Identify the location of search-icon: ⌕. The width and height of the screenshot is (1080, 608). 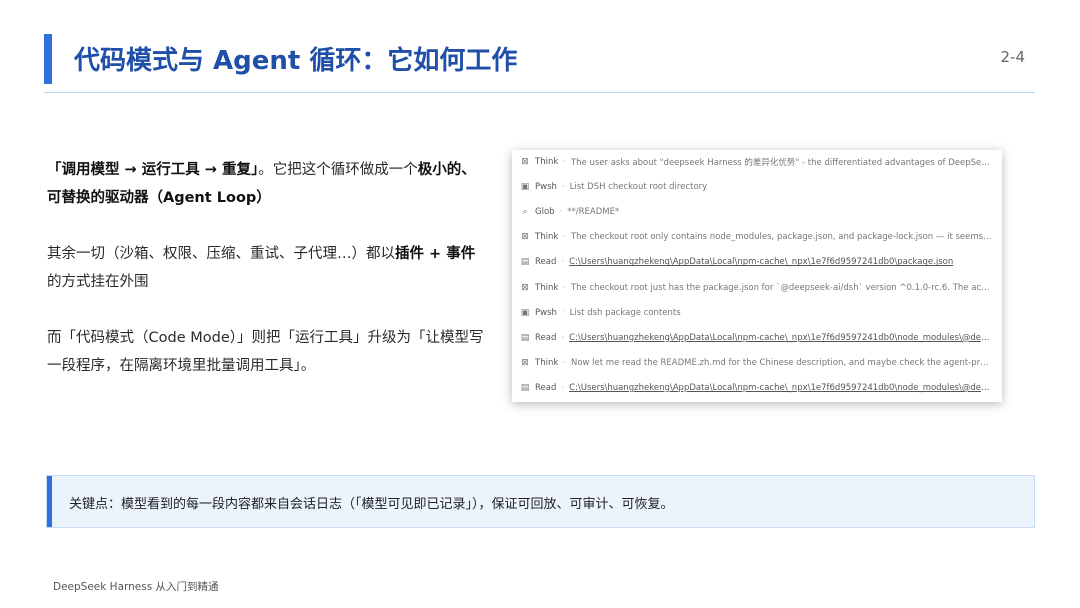
(525, 212).